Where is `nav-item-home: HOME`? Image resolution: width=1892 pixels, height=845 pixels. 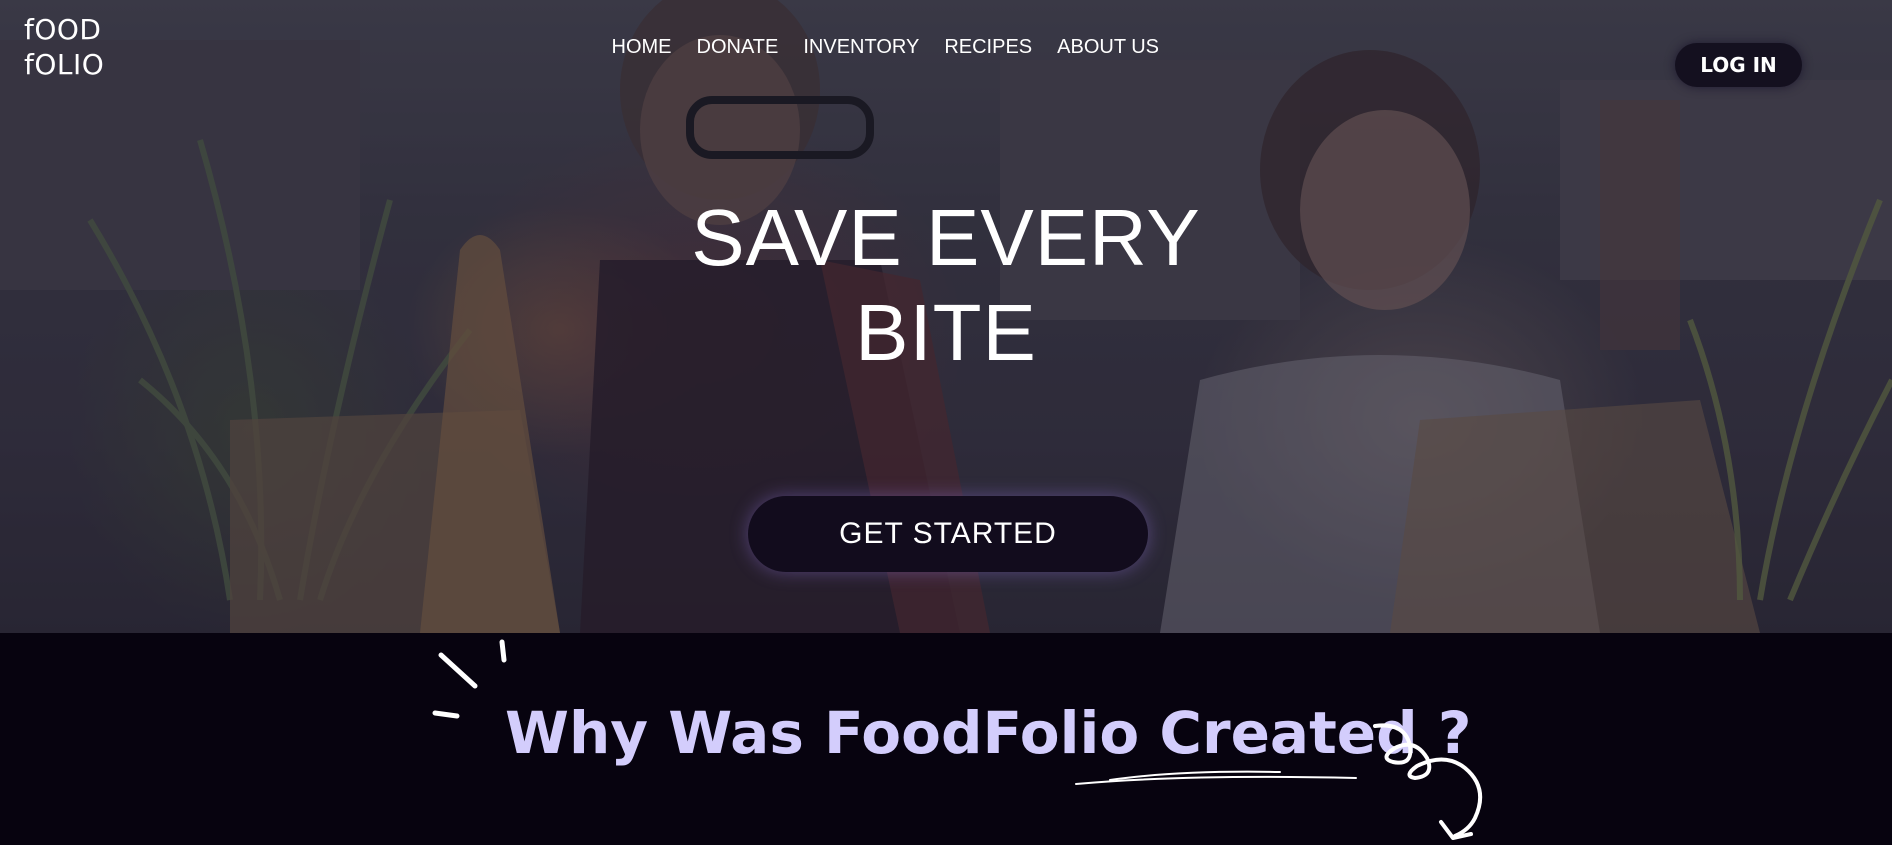
nav-item-home: HOME is located at coordinates (641, 47).